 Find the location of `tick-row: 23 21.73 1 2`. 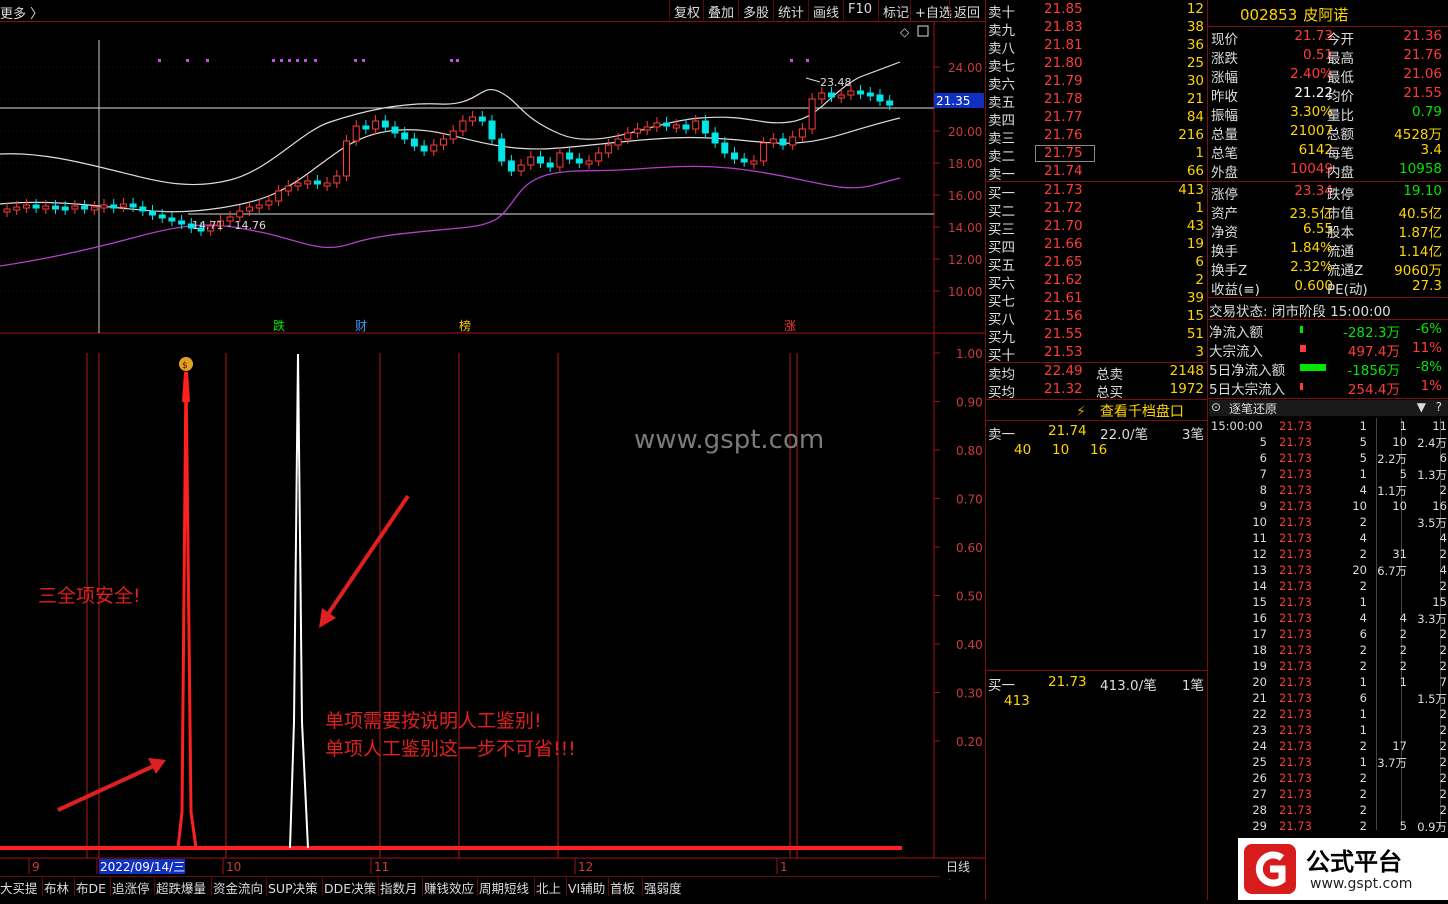

tick-row: 23 21.73 1 2 is located at coordinates (1328, 731).